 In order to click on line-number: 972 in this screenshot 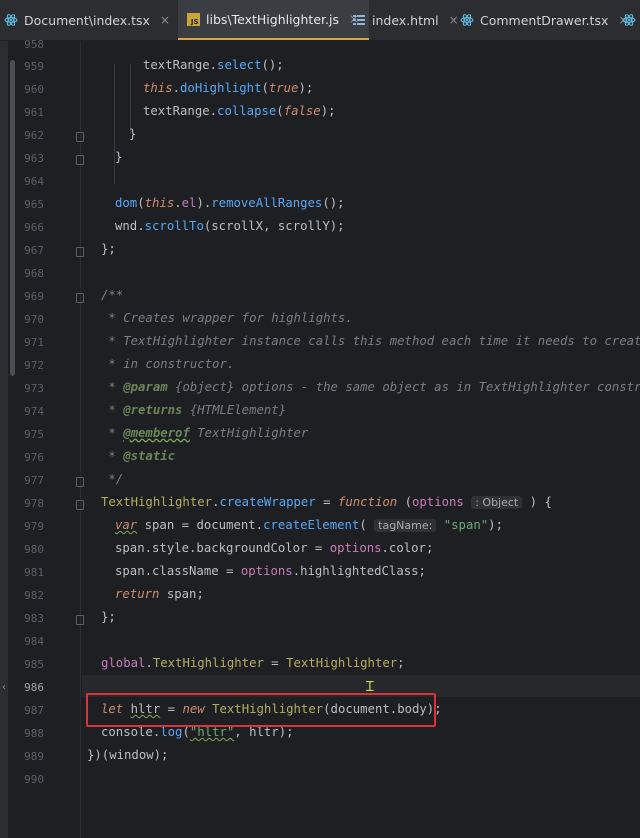, I will do `click(34, 365)`.